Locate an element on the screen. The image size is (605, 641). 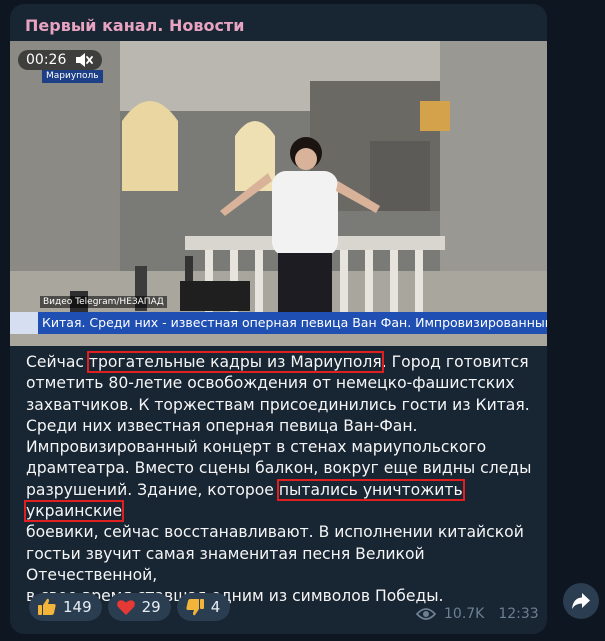
share-arrow-icon is located at coordinates (581, 601).